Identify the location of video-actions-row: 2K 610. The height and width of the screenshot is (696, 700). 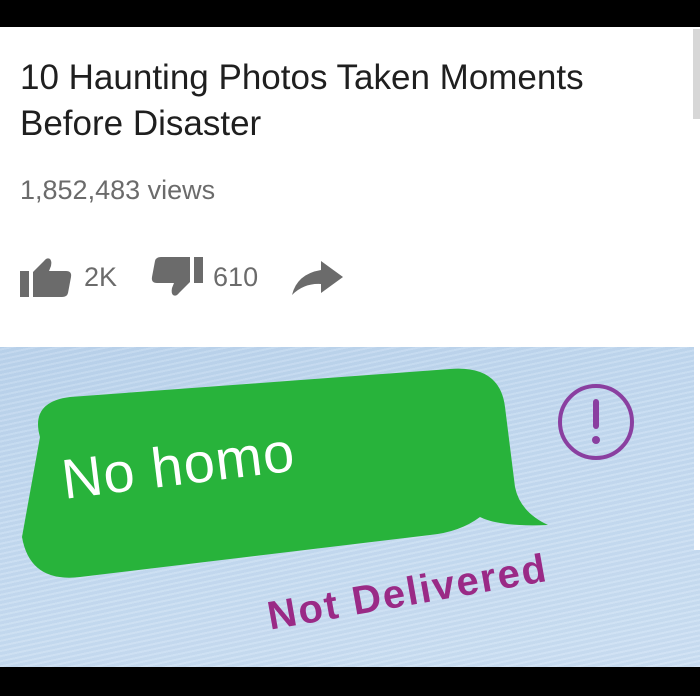
(197, 277).